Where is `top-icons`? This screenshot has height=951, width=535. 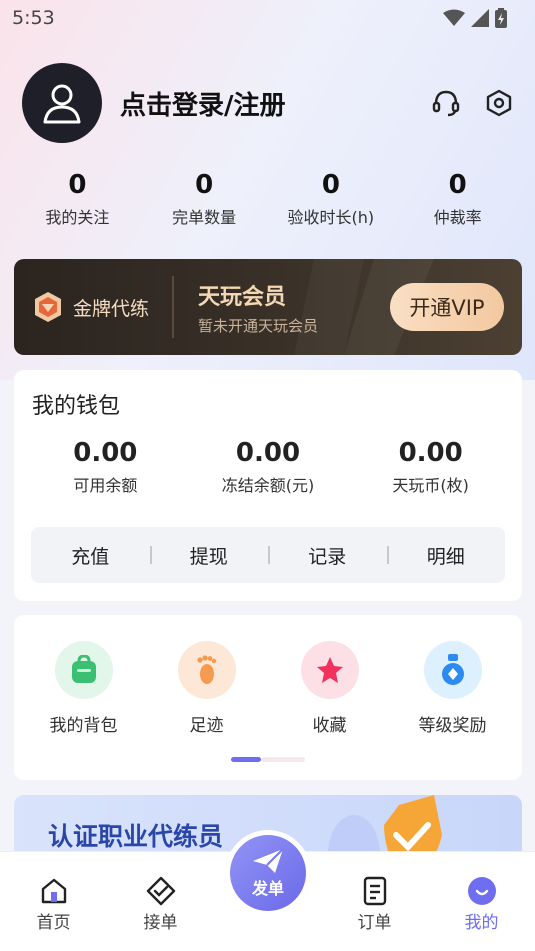
top-icons is located at coordinates (472, 103).